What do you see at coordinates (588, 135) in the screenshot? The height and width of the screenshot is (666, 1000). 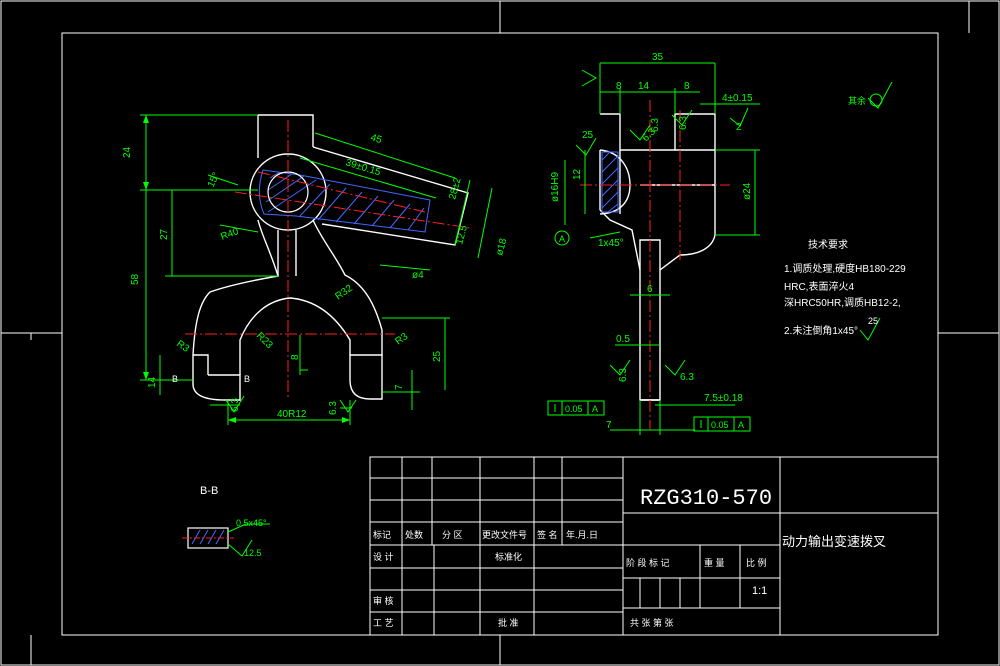 I see `side-ra-25: 25` at bounding box center [588, 135].